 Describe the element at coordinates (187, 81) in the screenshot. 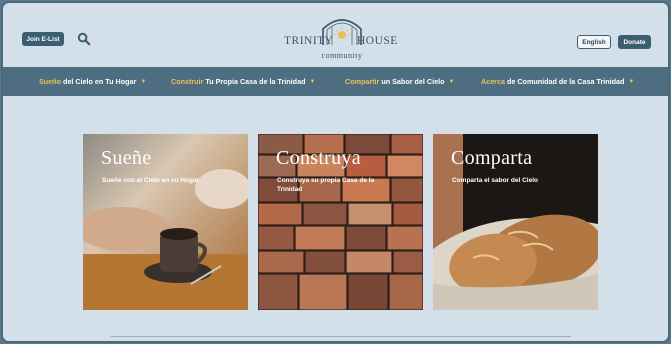

I see `nav-item-highlight: Construir` at that location.